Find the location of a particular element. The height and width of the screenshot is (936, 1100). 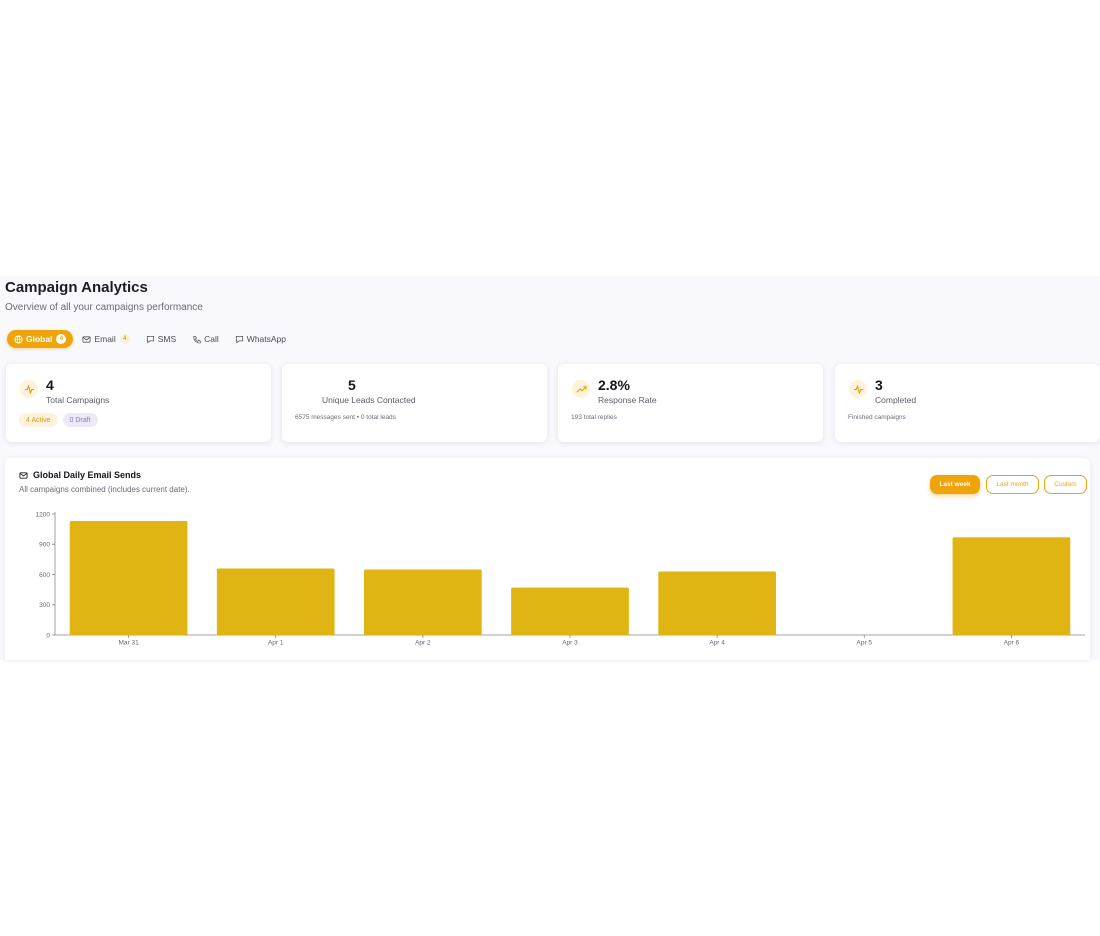

tab-label: SMS is located at coordinates (167, 339).